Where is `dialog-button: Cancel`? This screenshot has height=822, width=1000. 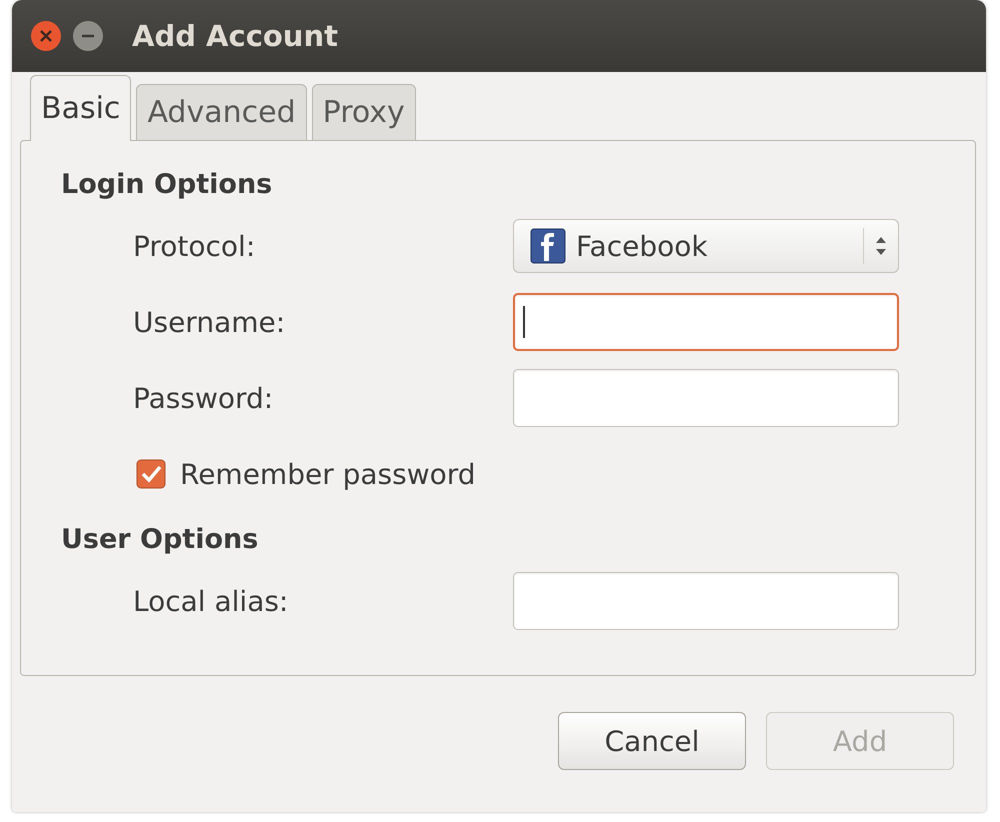
dialog-button: Cancel is located at coordinates (652, 741).